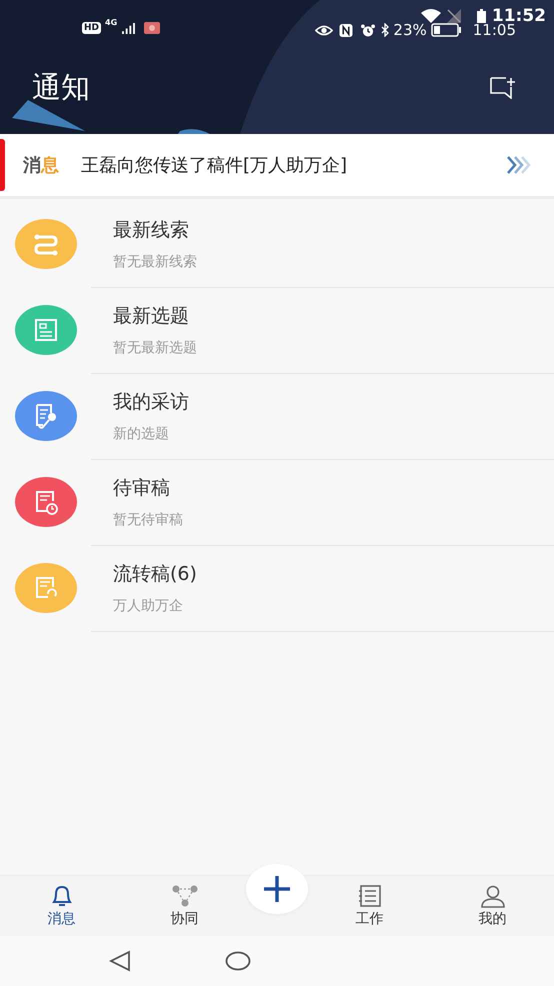 The width and height of the screenshot is (554, 986). What do you see at coordinates (148, 519) in the screenshot?
I see `item-subtitle: 暂无待审稿` at bounding box center [148, 519].